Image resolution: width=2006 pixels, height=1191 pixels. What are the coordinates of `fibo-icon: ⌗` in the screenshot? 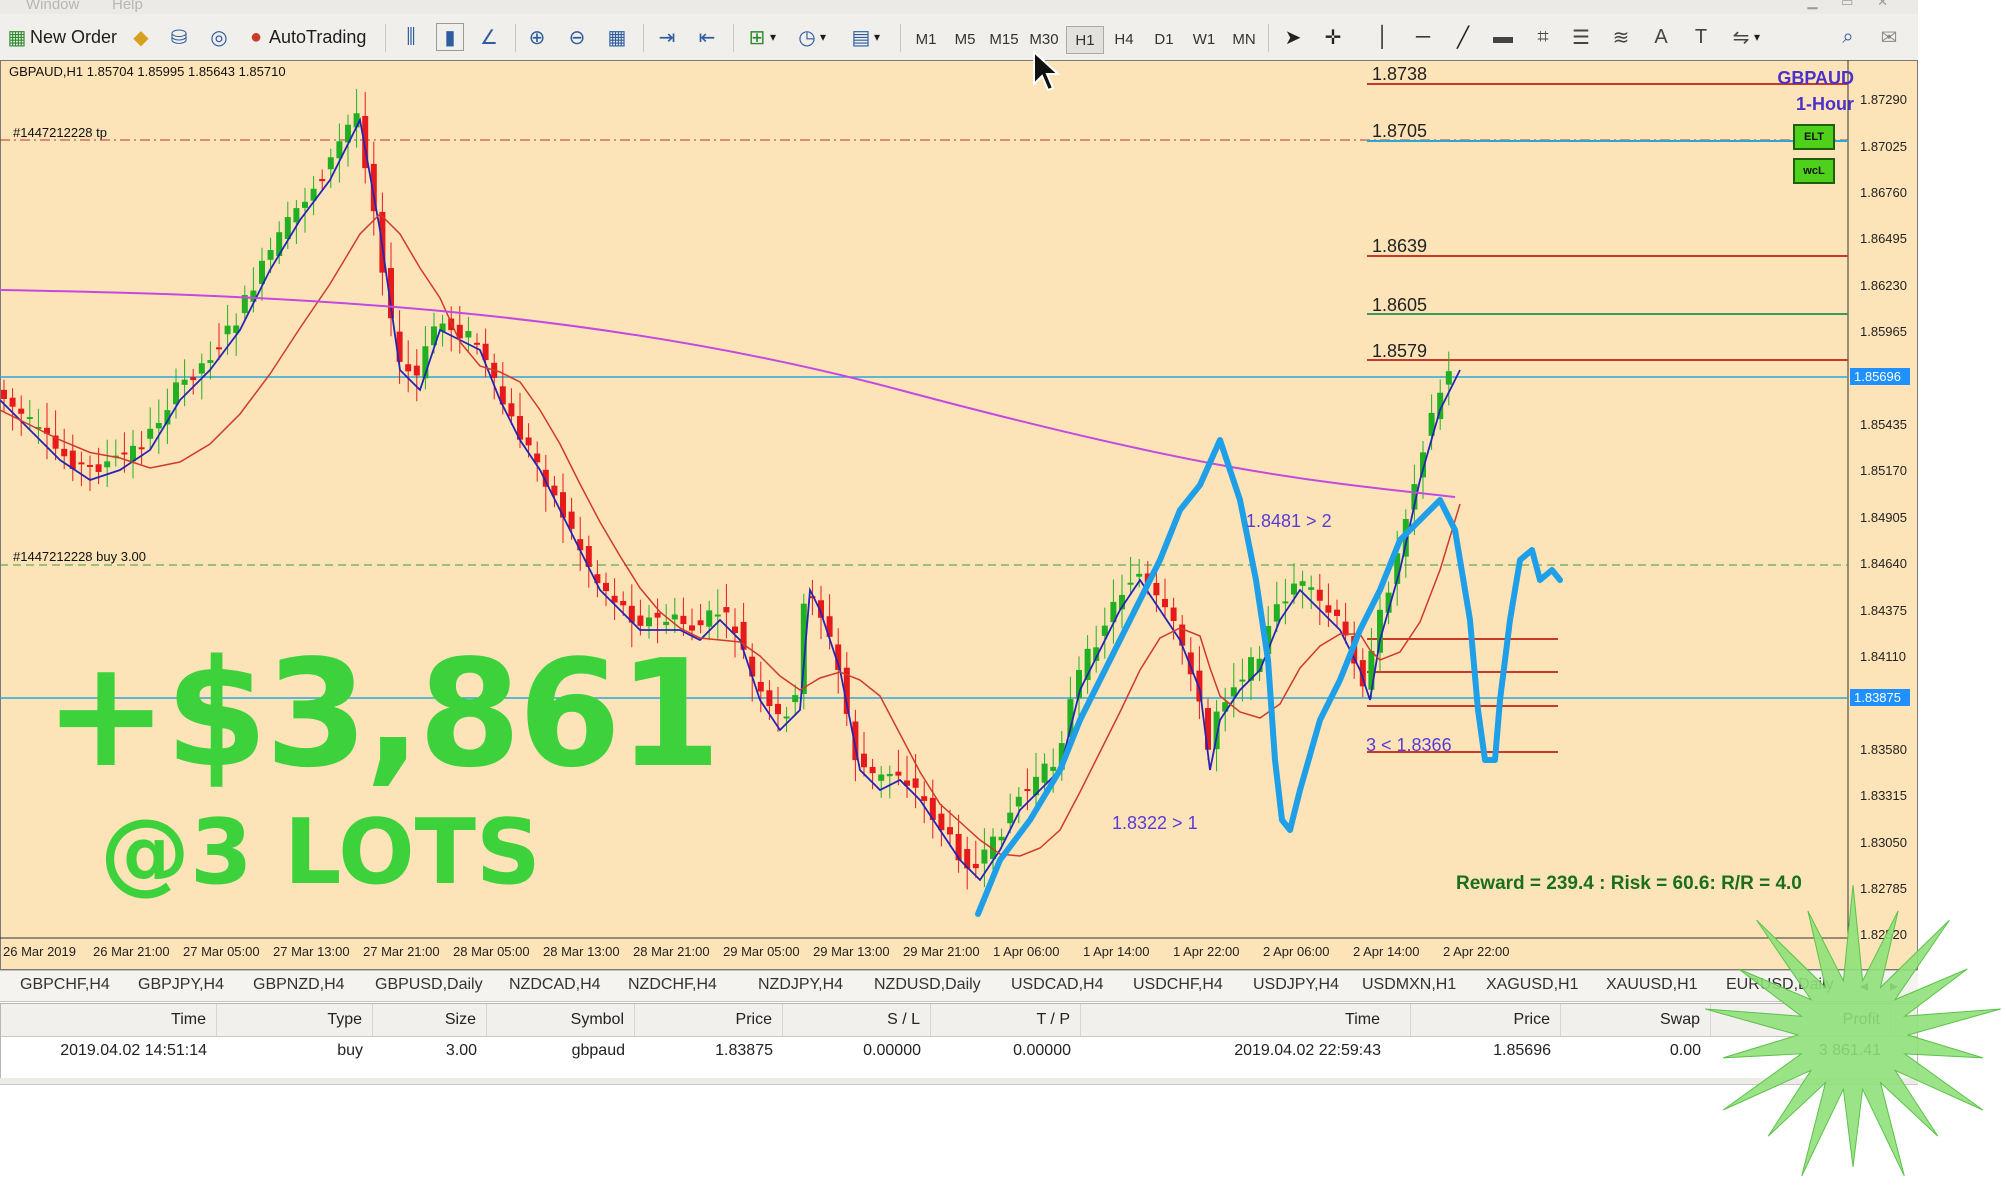 It's located at (1543, 36).